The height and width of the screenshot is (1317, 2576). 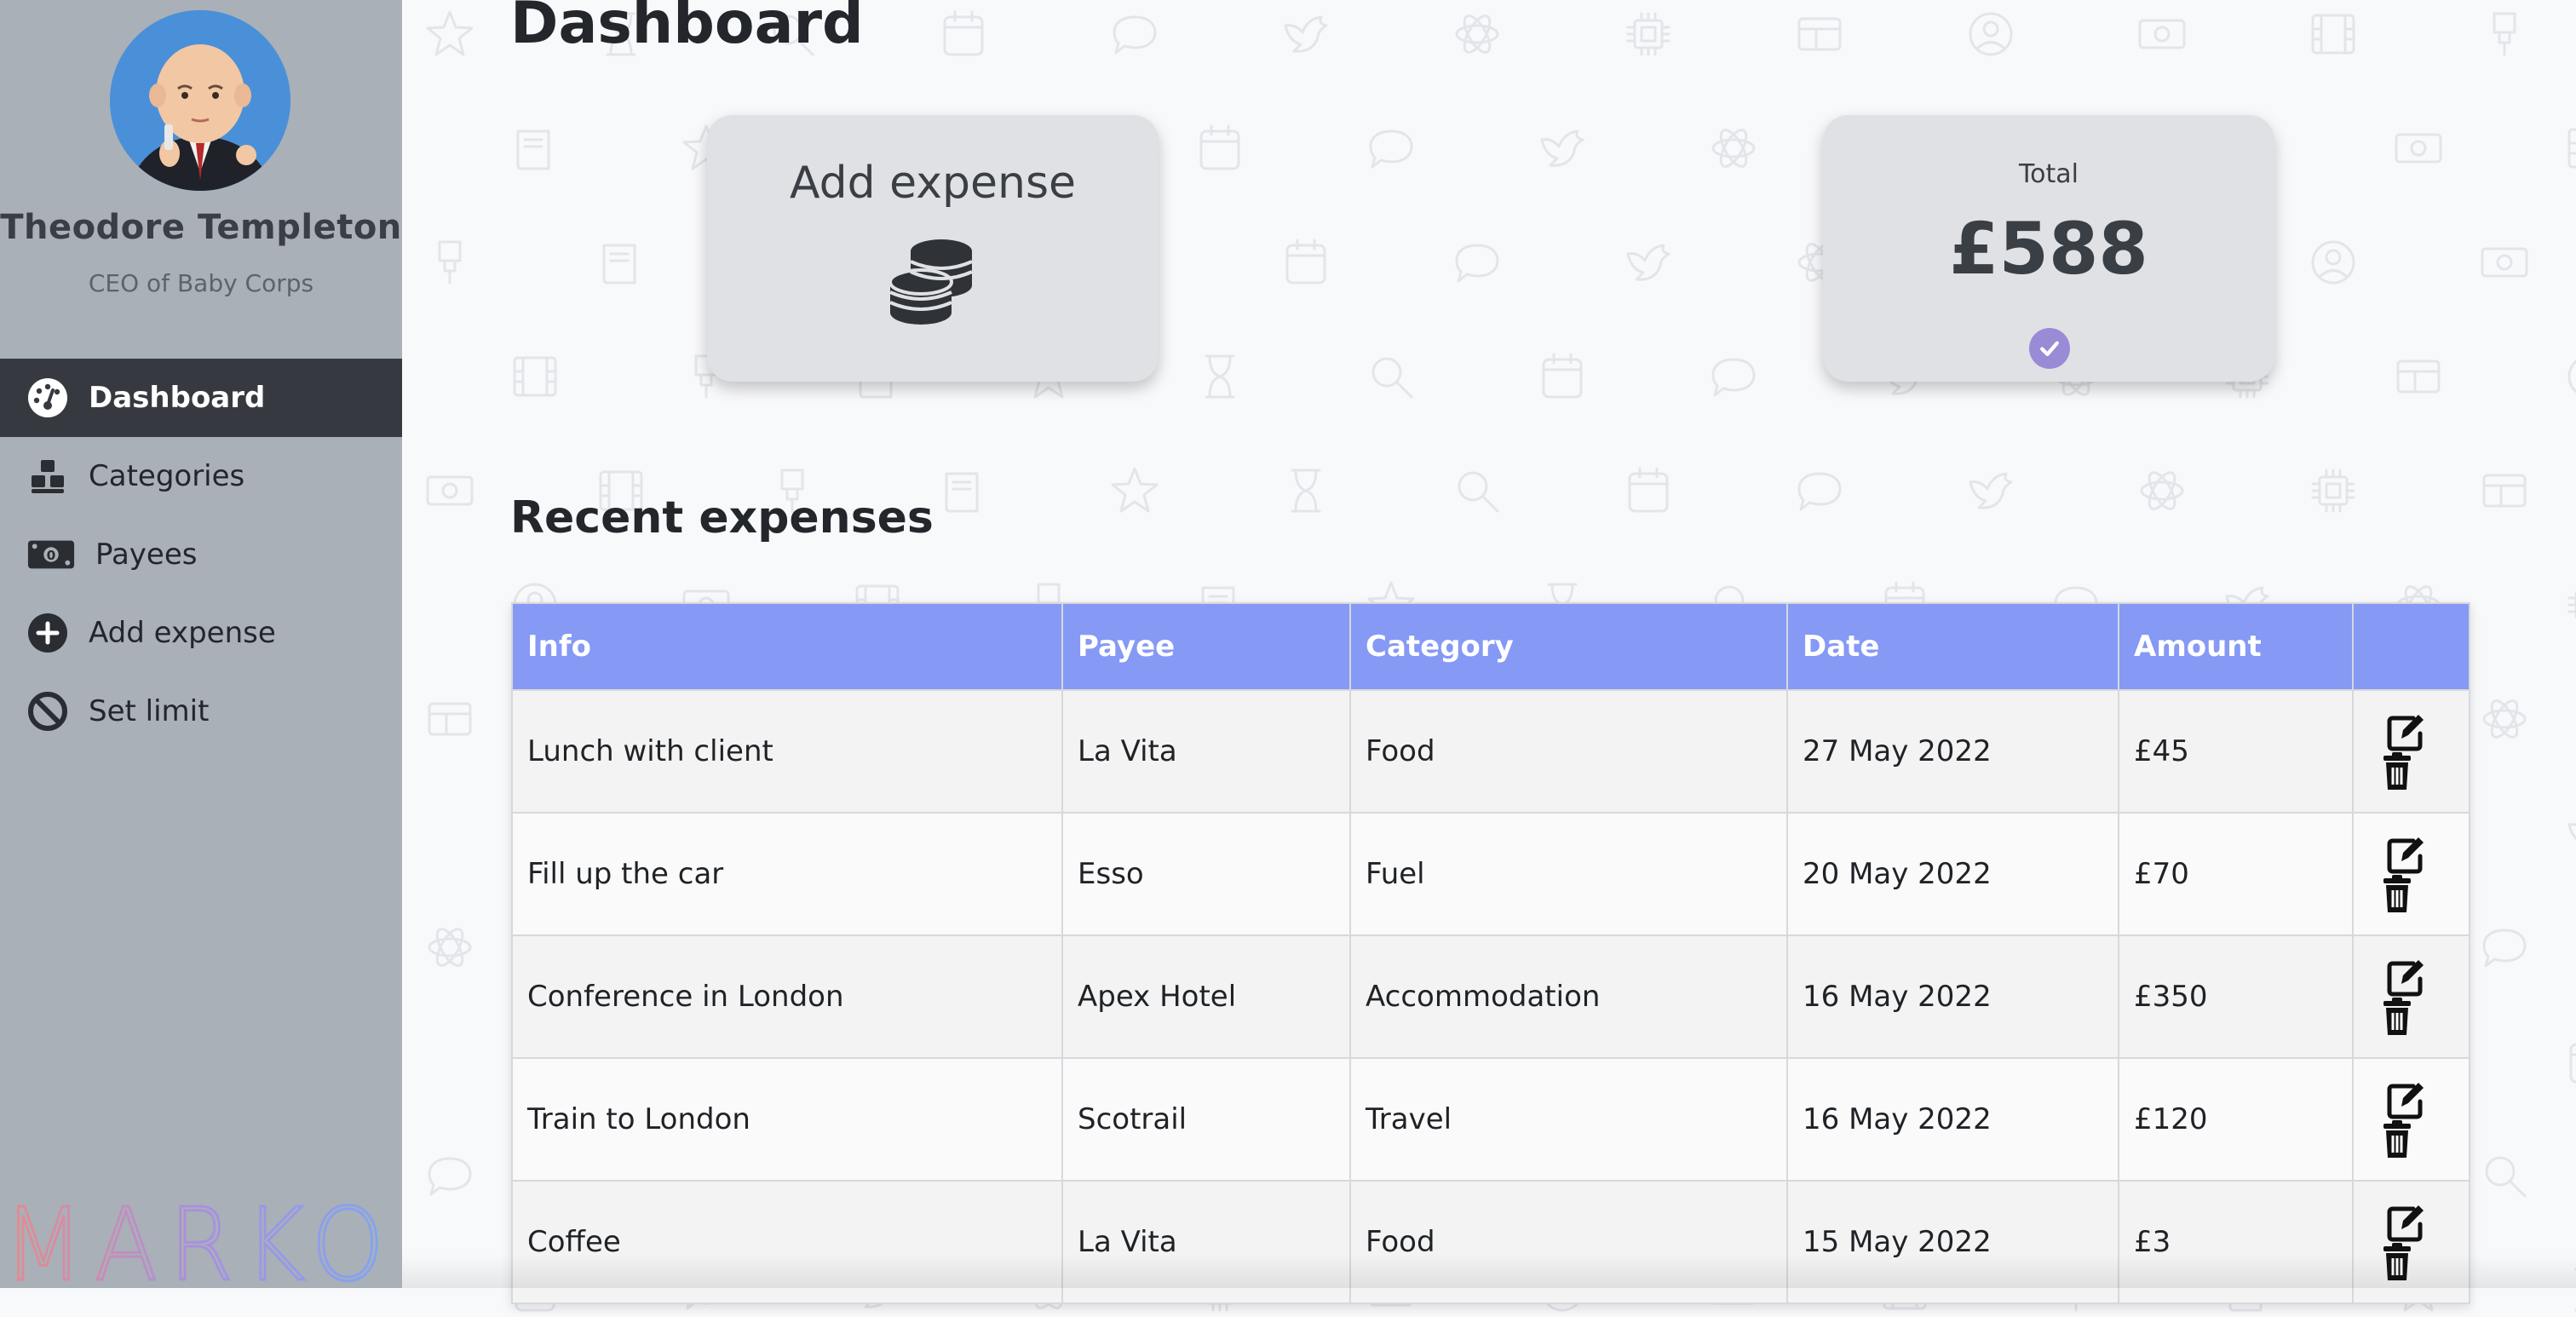 I want to click on table-header-row: Info Payee Category Date Amount, so click(x=1491, y=647).